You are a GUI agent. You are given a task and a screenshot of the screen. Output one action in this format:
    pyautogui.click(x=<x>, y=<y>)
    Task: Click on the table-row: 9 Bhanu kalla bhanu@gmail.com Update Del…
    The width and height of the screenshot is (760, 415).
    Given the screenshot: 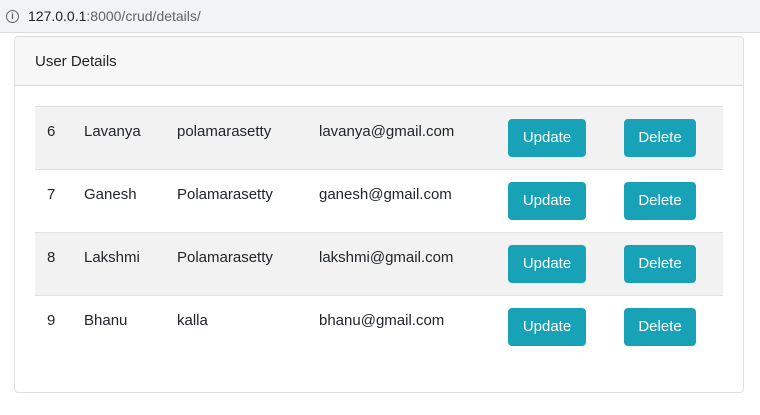 What is the action you would take?
    pyautogui.click(x=379, y=327)
    